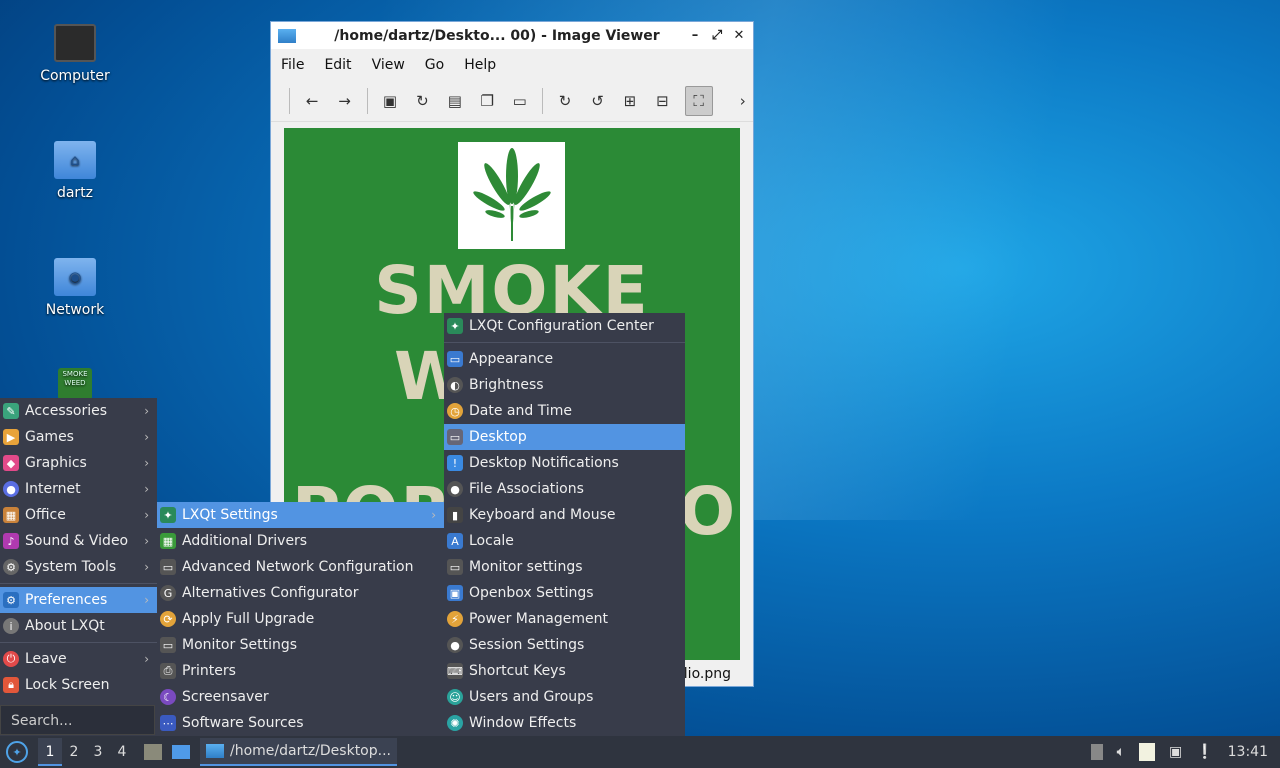 This screenshot has height=768, width=1280. What do you see at coordinates (344, 101) in the screenshot?
I see `forward-arrow-icon: →` at bounding box center [344, 101].